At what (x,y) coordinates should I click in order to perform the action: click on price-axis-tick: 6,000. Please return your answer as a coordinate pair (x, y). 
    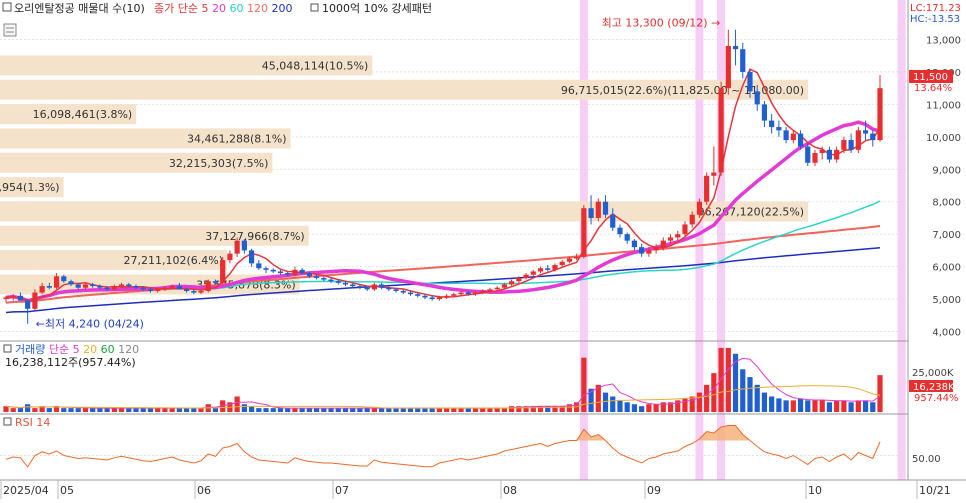
    Looking at the image, I should click on (946, 268).